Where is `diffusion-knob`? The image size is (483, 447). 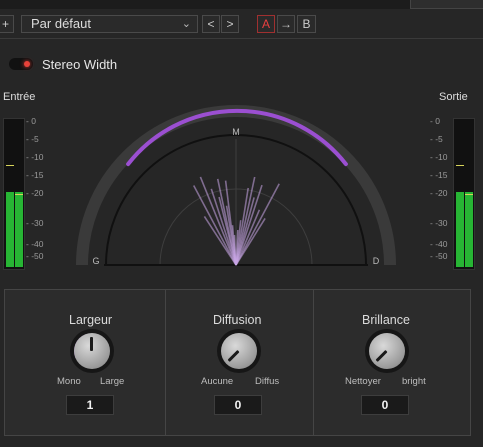 diffusion-knob is located at coordinates (239, 351).